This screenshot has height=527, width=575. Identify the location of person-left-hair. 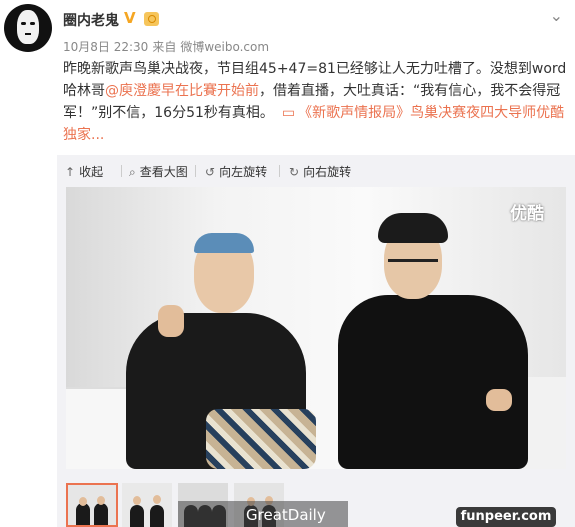
(224, 243).